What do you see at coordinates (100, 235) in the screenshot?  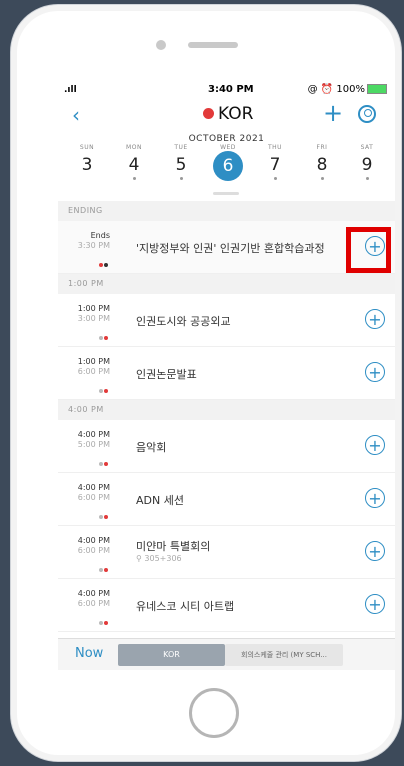 I see `event-start: Ends` at bounding box center [100, 235].